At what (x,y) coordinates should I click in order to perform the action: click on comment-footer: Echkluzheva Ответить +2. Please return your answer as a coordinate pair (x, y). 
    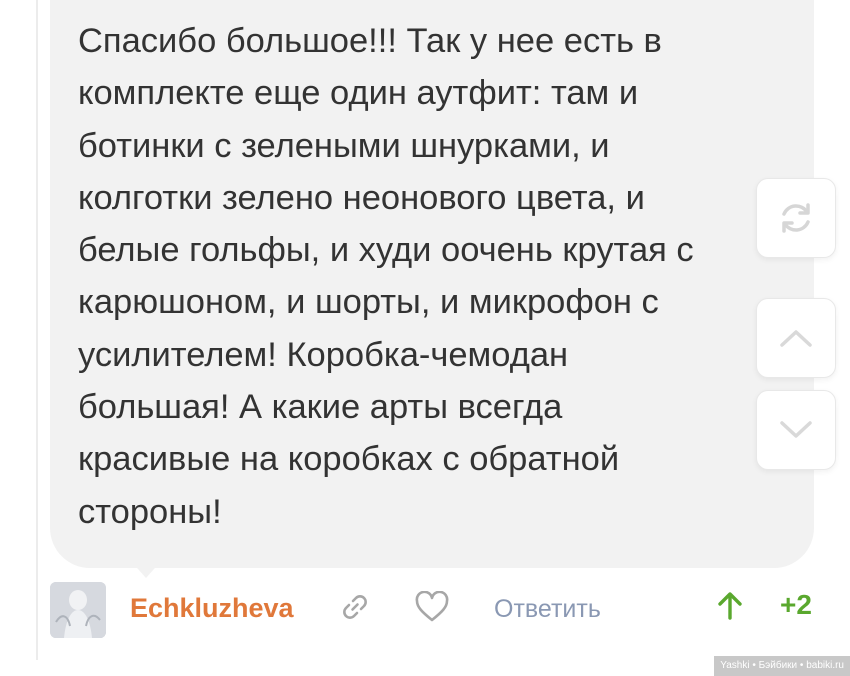
    Looking at the image, I should click on (425, 610).